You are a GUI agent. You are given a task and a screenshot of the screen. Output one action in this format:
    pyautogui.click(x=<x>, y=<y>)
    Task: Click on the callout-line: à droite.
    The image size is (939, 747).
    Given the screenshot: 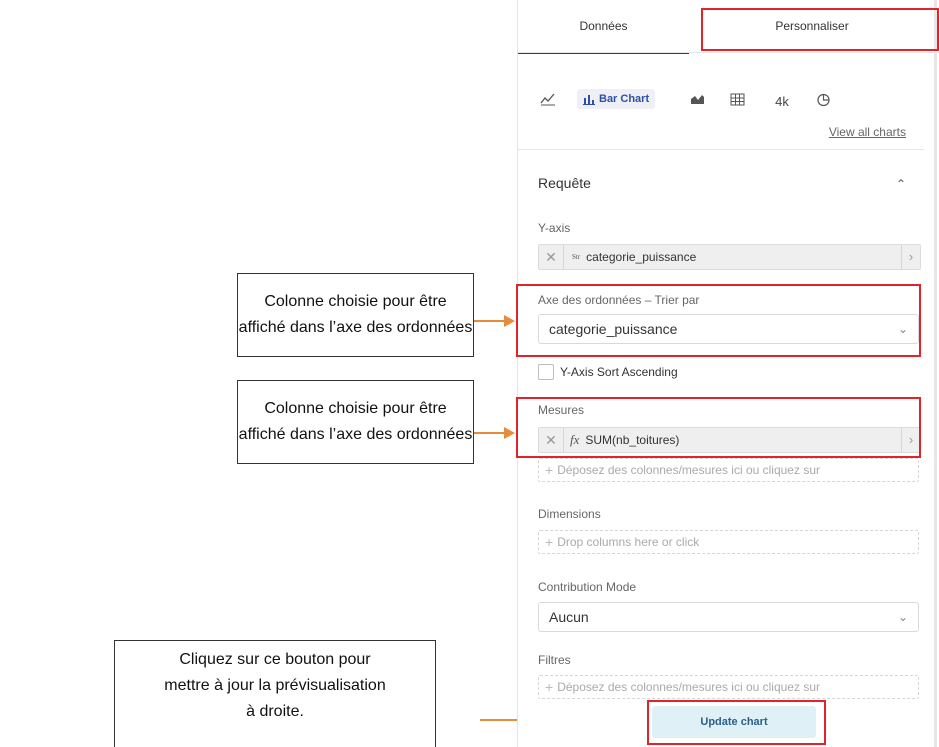 What is the action you would take?
    pyautogui.click(x=275, y=711)
    